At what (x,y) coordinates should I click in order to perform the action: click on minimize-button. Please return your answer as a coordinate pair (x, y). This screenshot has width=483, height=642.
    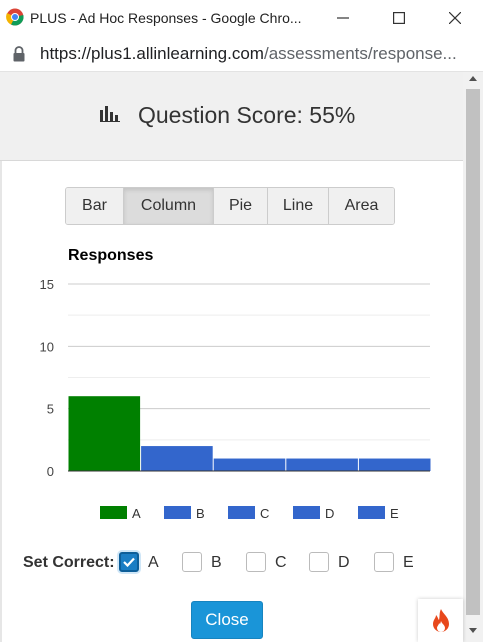
    Looking at the image, I should click on (343, 18).